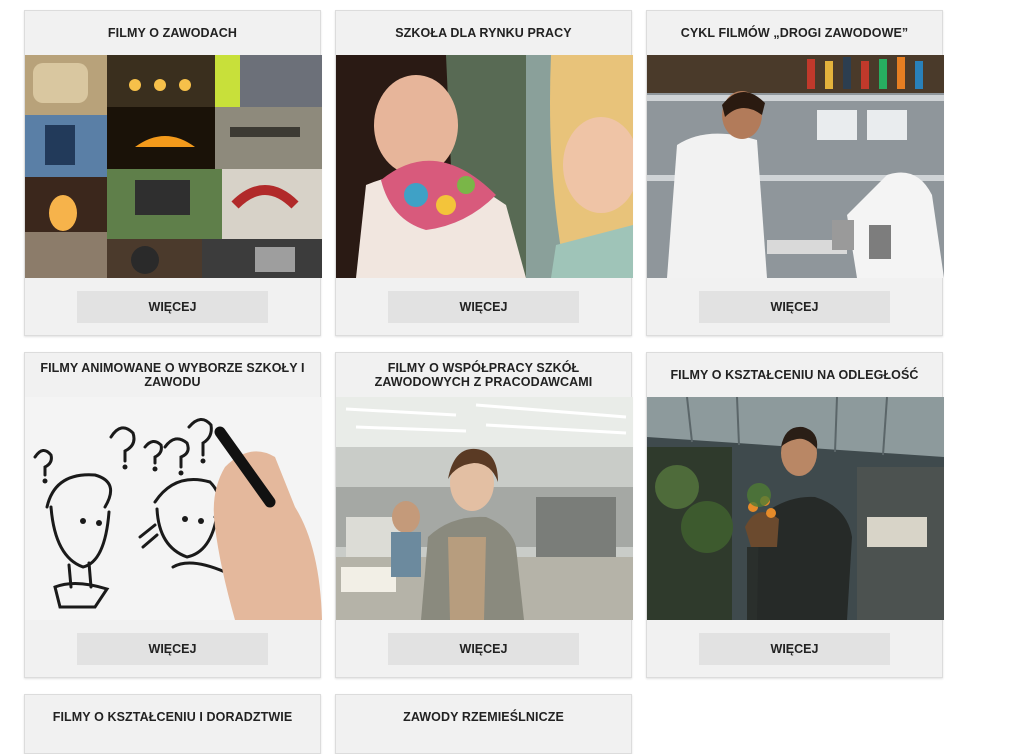 Image resolution: width=1024 pixels, height=754 pixels. I want to click on card-ksztalcenie-i-doradztwo: FILMY O KSZTAŁCENIU I DORADZTWIE, so click(172, 724).